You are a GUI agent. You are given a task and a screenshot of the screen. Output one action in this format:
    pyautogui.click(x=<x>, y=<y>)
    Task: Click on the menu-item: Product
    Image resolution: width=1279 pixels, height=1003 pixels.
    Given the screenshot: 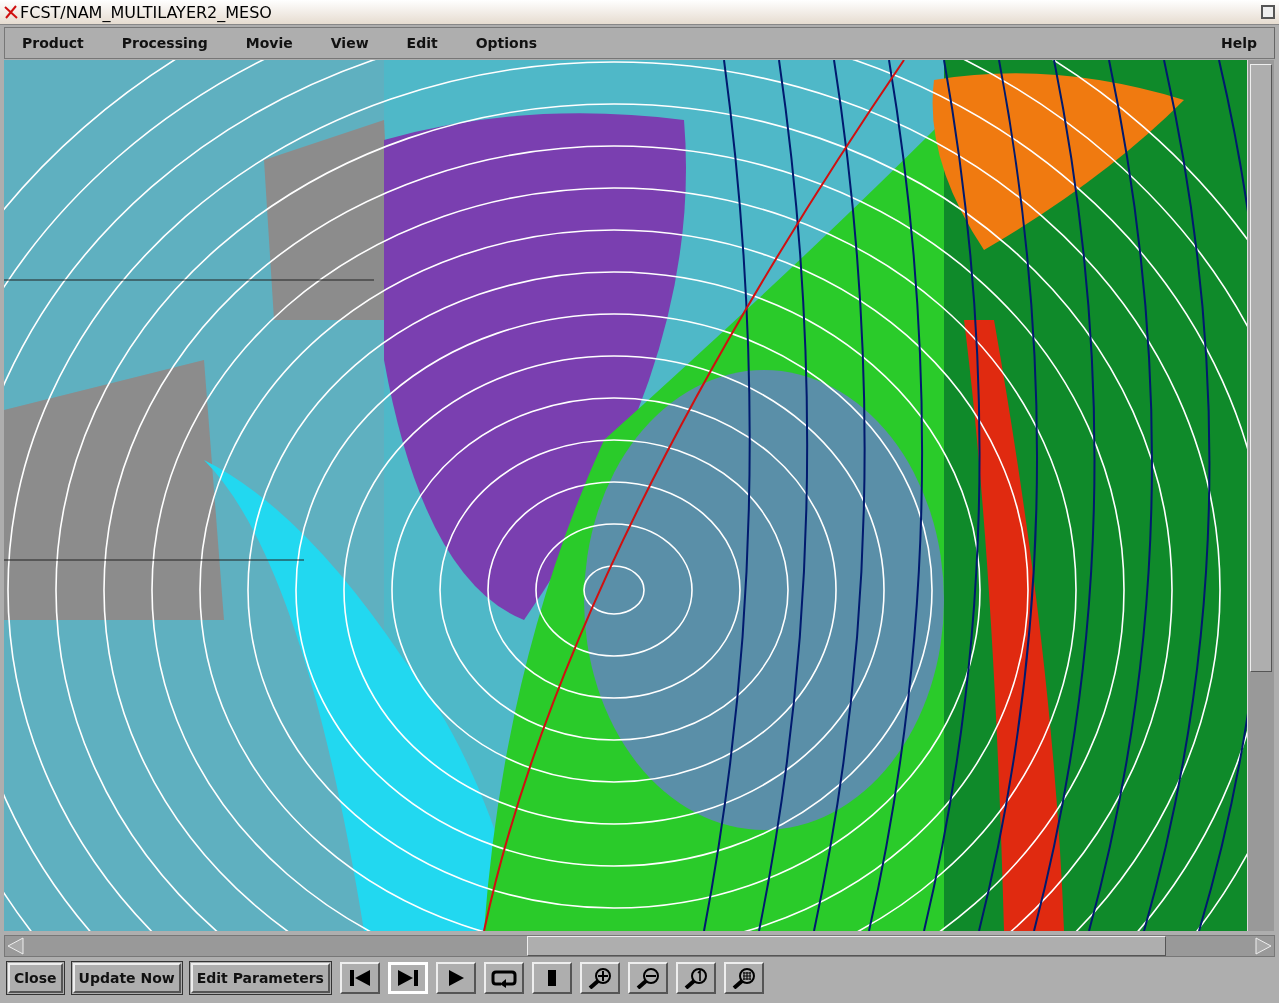 What is the action you would take?
    pyautogui.click(x=53, y=43)
    